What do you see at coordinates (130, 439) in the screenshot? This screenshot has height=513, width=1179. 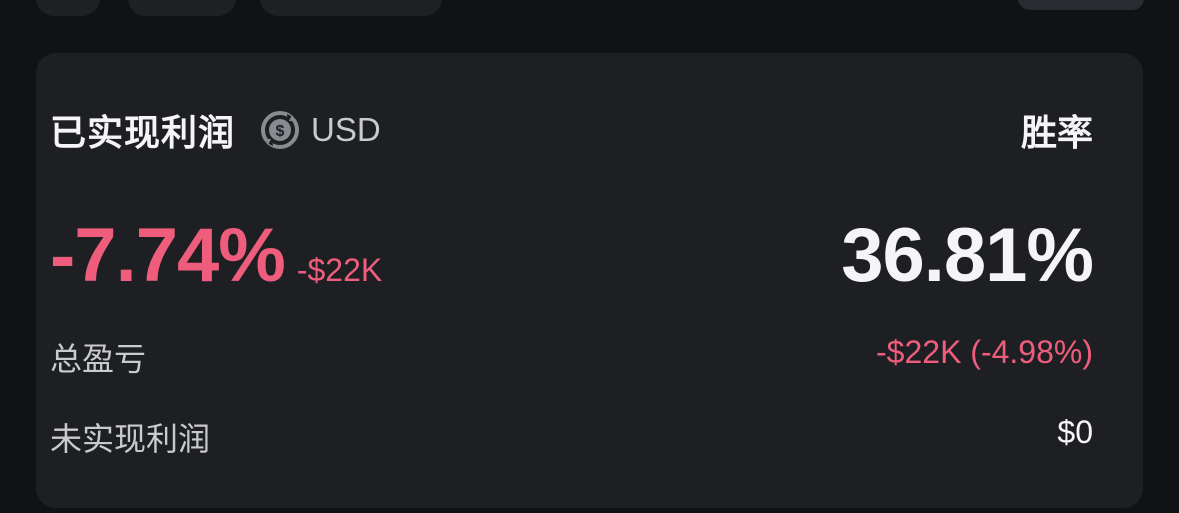 I see `unrealized-profit-label: 未实现利润` at bounding box center [130, 439].